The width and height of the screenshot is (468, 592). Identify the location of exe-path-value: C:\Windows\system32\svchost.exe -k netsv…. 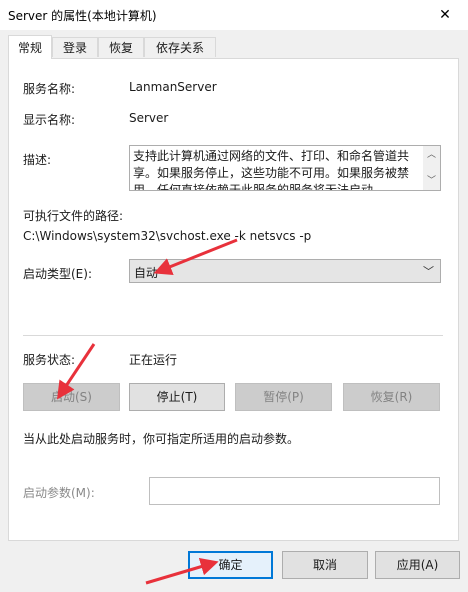
(167, 236).